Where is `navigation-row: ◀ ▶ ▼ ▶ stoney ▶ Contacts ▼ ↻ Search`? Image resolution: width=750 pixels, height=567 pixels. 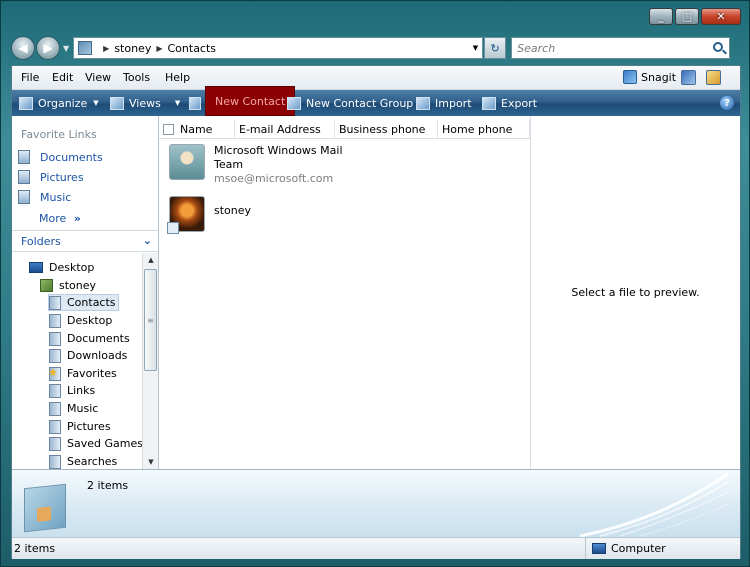
navigation-row: ◀ ▶ ▼ ▶ stoney ▶ Contacts ▼ ↻ Search is located at coordinates (376, 48).